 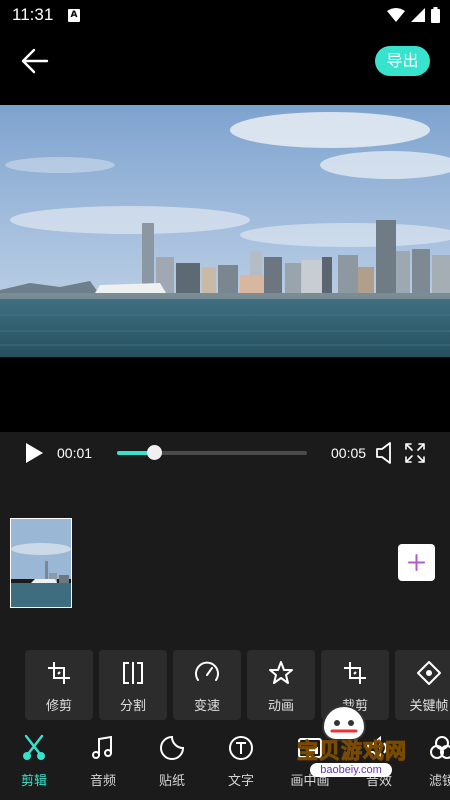 What do you see at coordinates (207, 671) in the screenshot?
I see `speed-icon` at bounding box center [207, 671].